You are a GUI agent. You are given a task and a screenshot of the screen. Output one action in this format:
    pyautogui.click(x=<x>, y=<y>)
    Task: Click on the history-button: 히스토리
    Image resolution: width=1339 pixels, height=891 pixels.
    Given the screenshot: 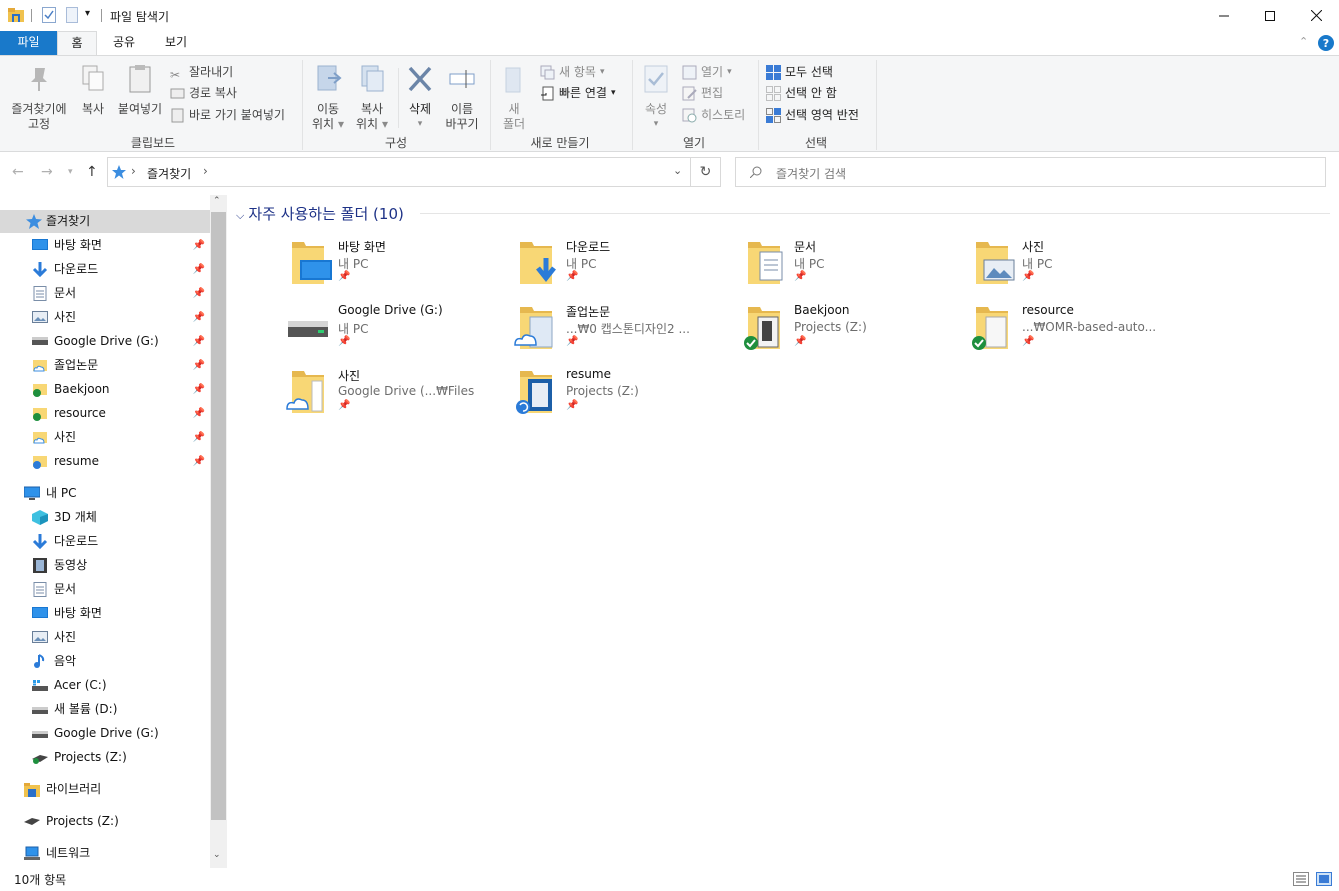 What is the action you would take?
    pyautogui.click(x=713, y=115)
    